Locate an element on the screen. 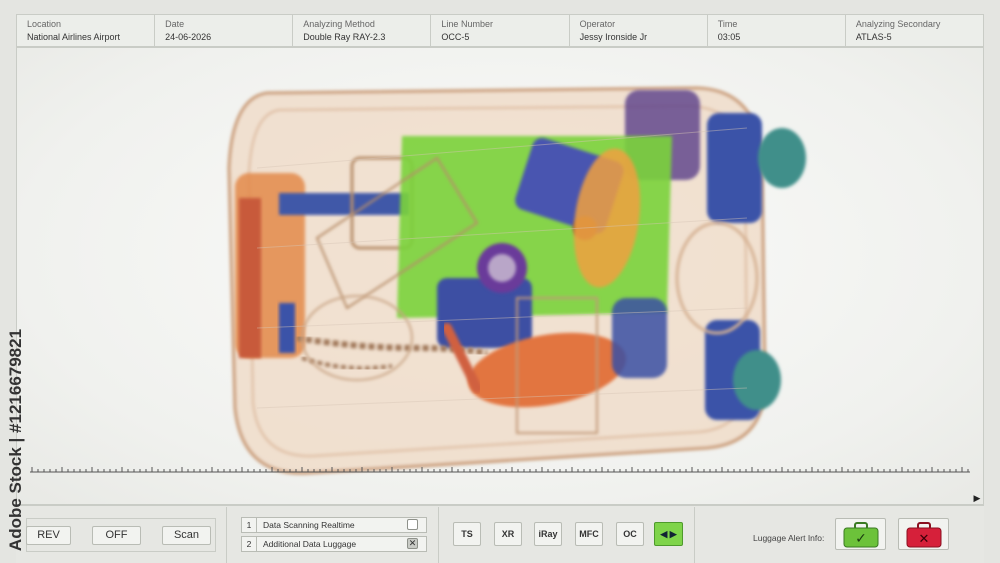  scroll-right-arrow: ▶ is located at coordinates (977, 498).